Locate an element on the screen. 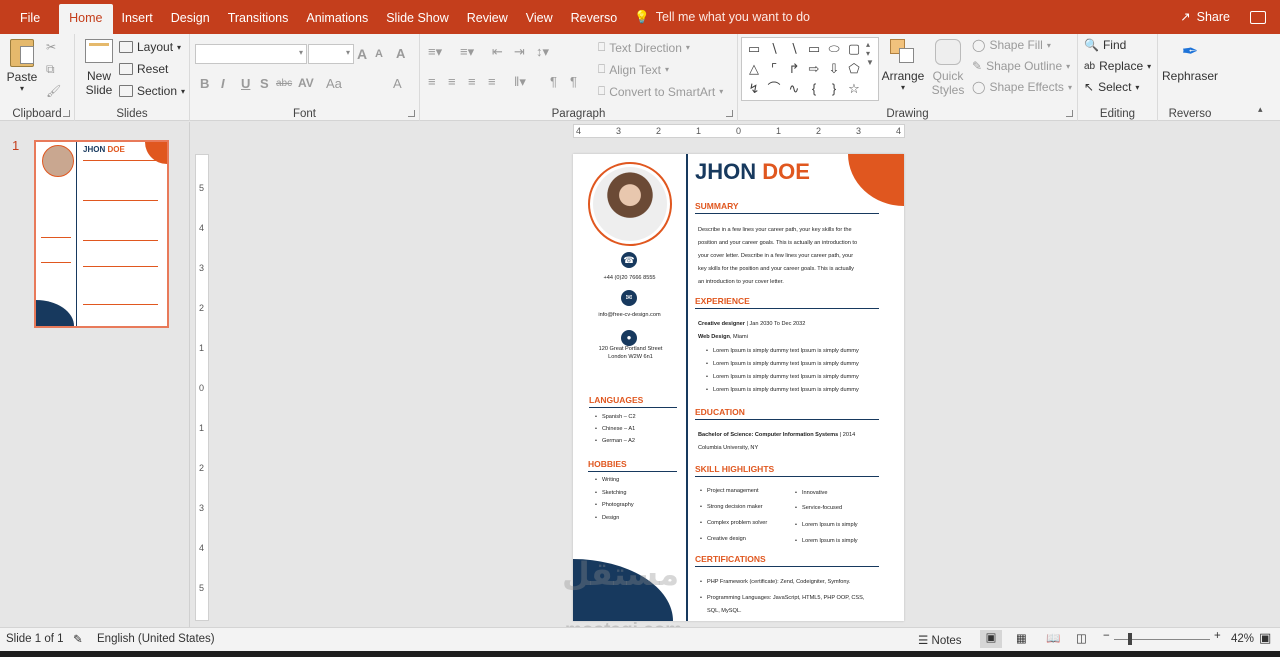 This screenshot has width=1280, height=657. quick-styles-button: Quick Styles is located at coordinates (948, 68).